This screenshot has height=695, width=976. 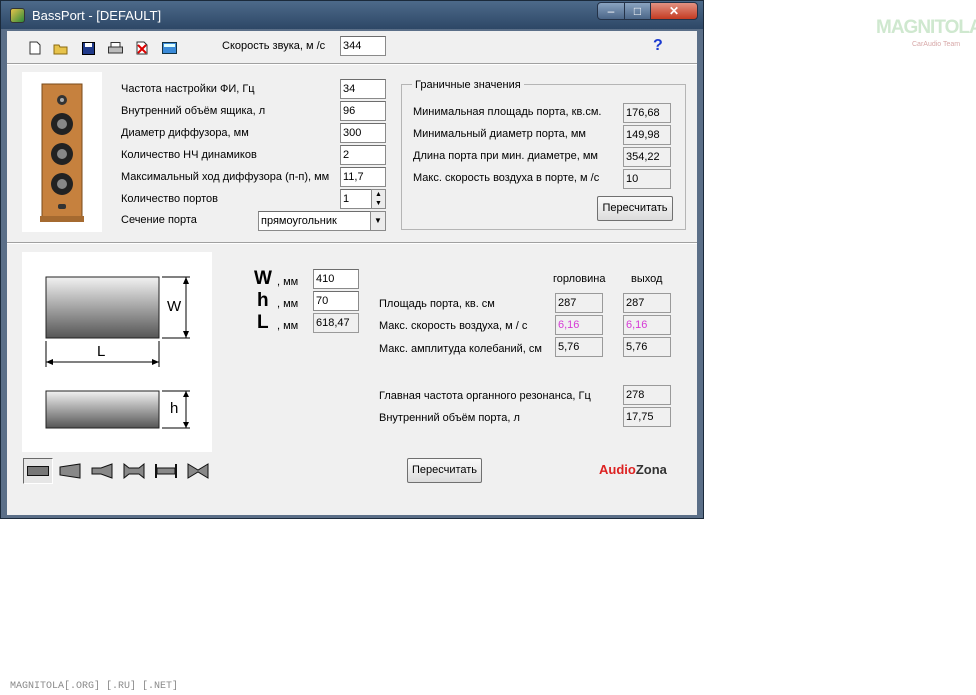 What do you see at coordinates (263, 322) in the screenshot?
I see `l-letter: L` at bounding box center [263, 322].